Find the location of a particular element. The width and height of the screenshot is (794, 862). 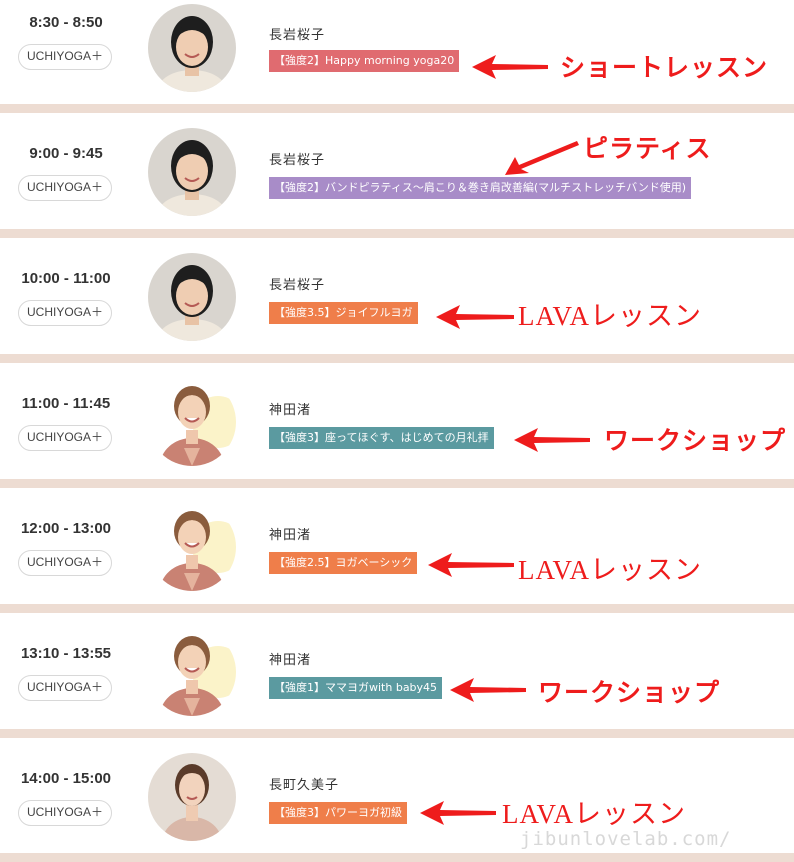

instructor-c-photo is located at coordinates (192, 797).